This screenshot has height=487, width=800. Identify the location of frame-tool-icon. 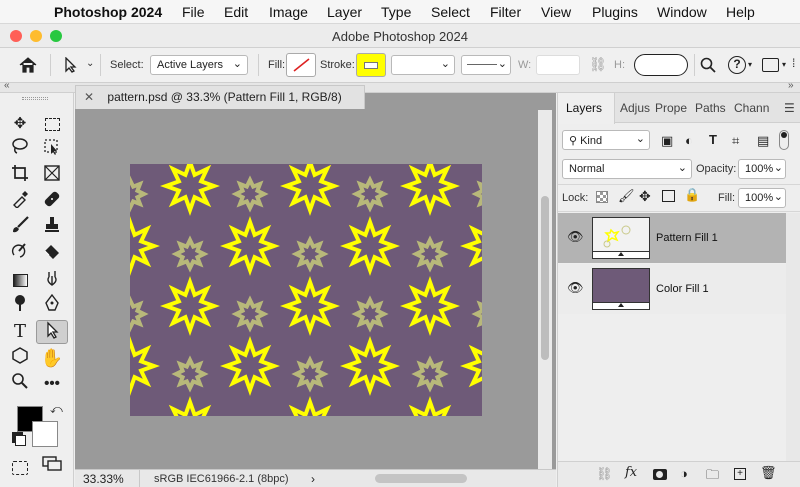
(52, 176).